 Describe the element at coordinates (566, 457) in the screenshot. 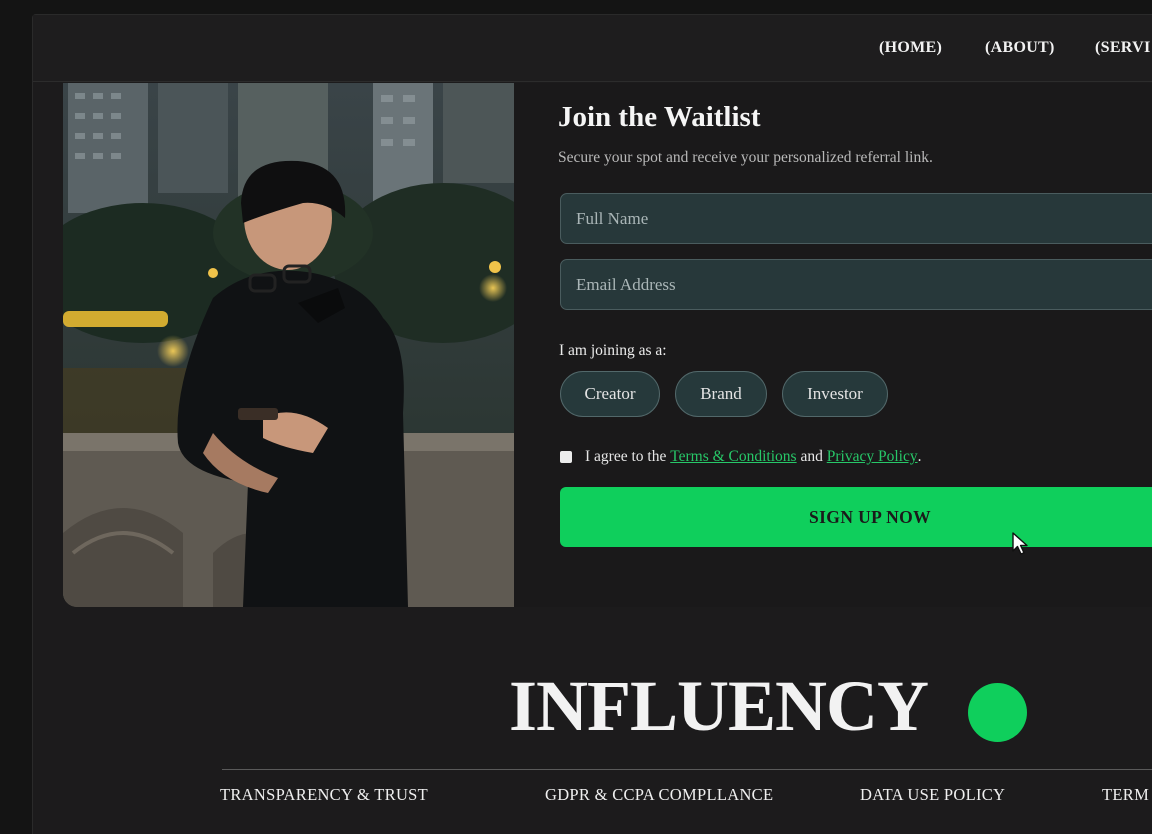

I see `agree-checkbox` at that location.